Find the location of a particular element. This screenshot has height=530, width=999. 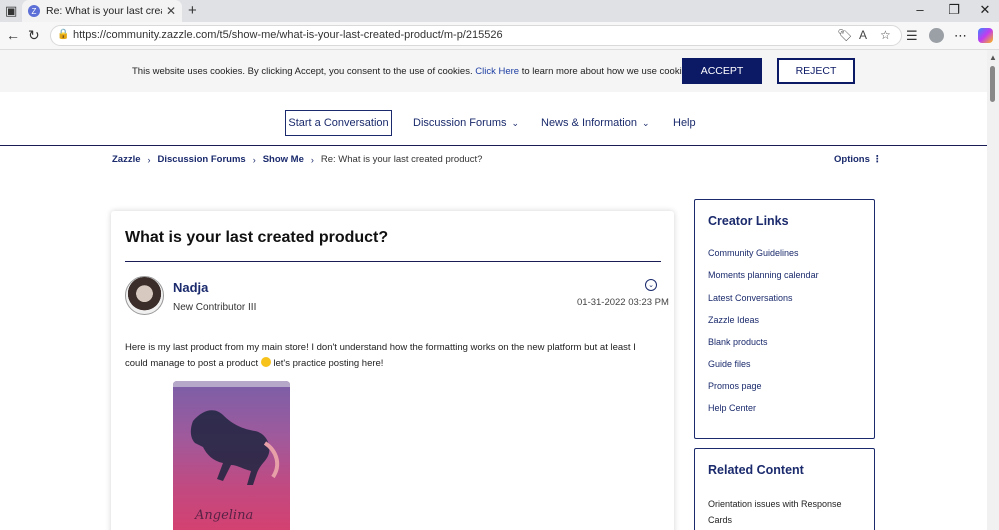

refresh-icon: ↻ is located at coordinates (34, 35).